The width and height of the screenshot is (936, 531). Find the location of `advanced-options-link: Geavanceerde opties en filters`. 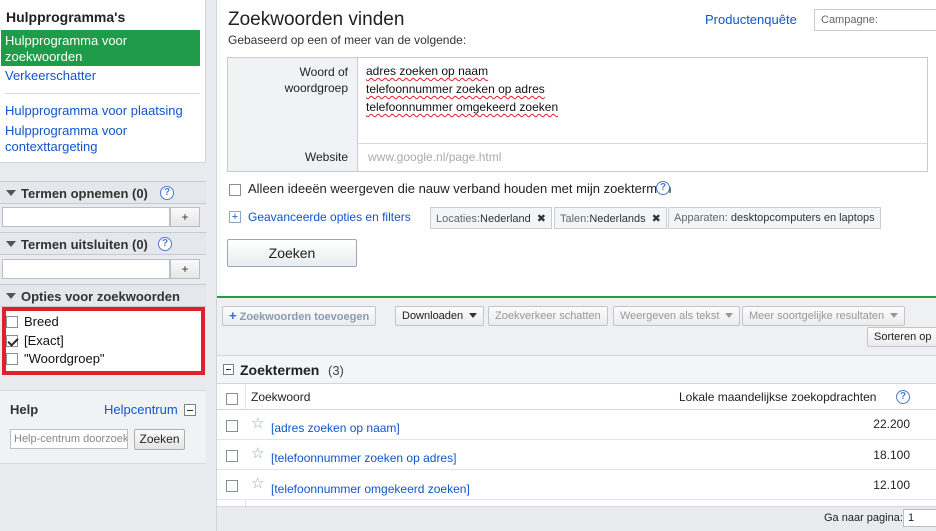

advanced-options-link: Geavanceerde opties en filters is located at coordinates (329, 217).